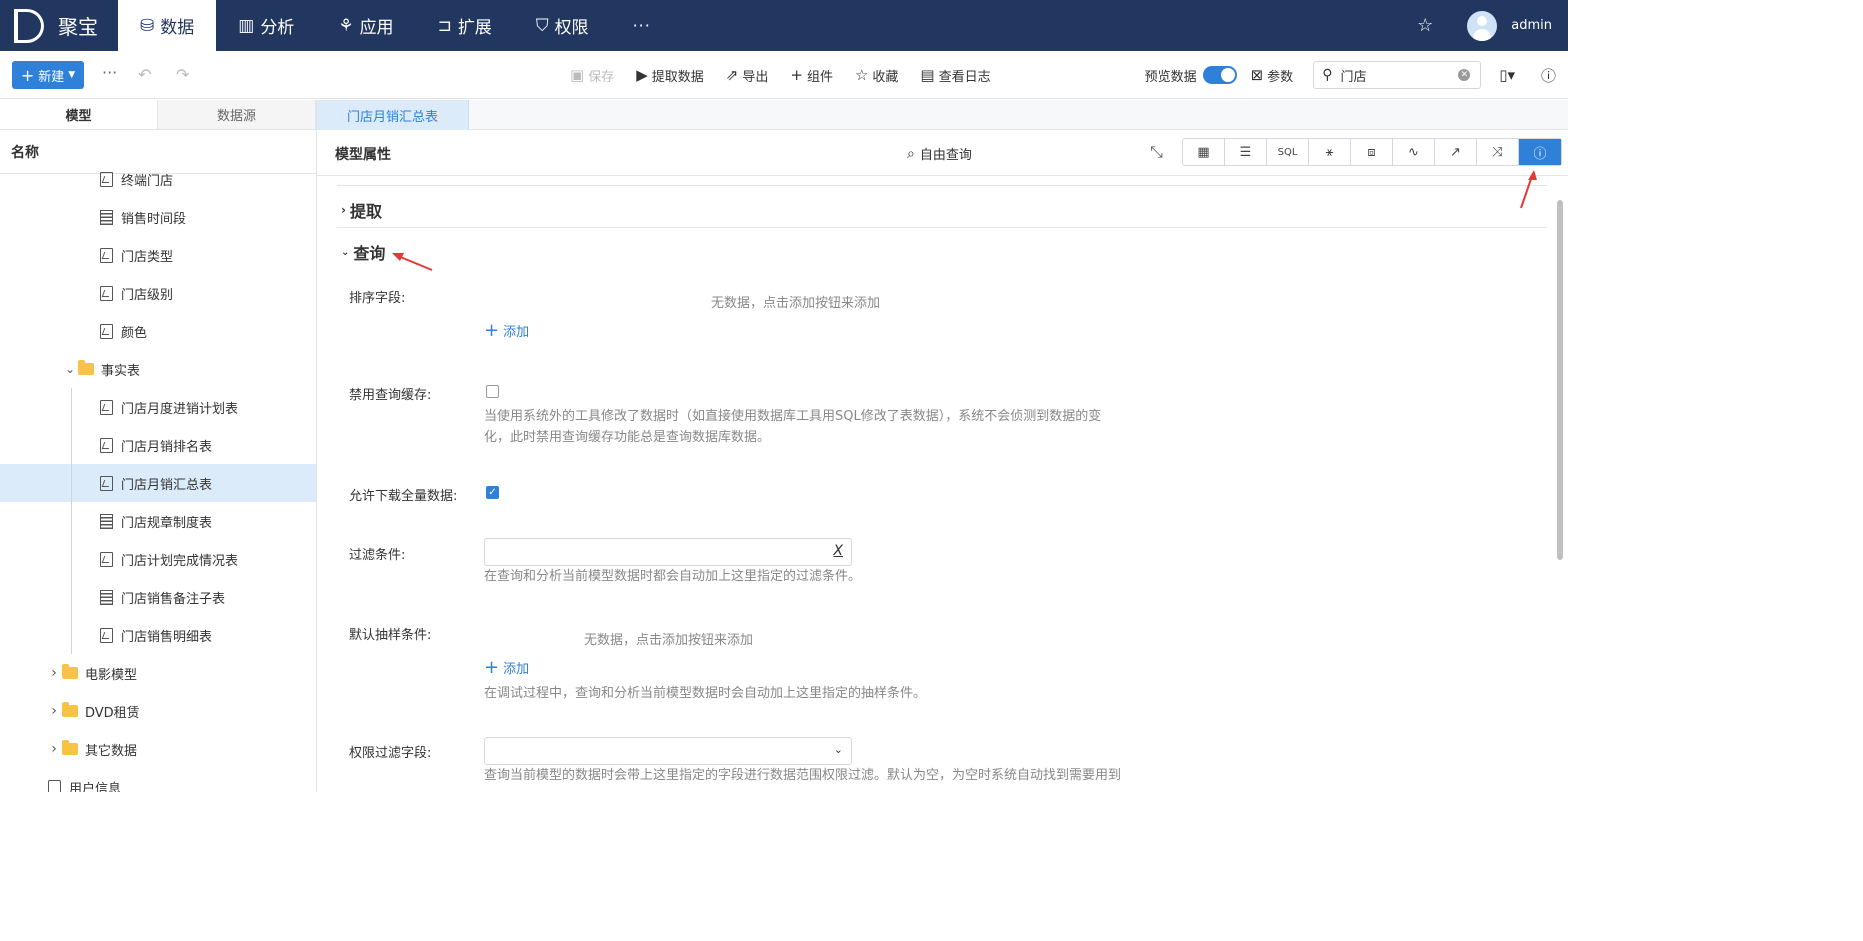  What do you see at coordinates (562, 25) in the screenshot?
I see `nav-item-permission: ⛉ 权限` at bounding box center [562, 25].